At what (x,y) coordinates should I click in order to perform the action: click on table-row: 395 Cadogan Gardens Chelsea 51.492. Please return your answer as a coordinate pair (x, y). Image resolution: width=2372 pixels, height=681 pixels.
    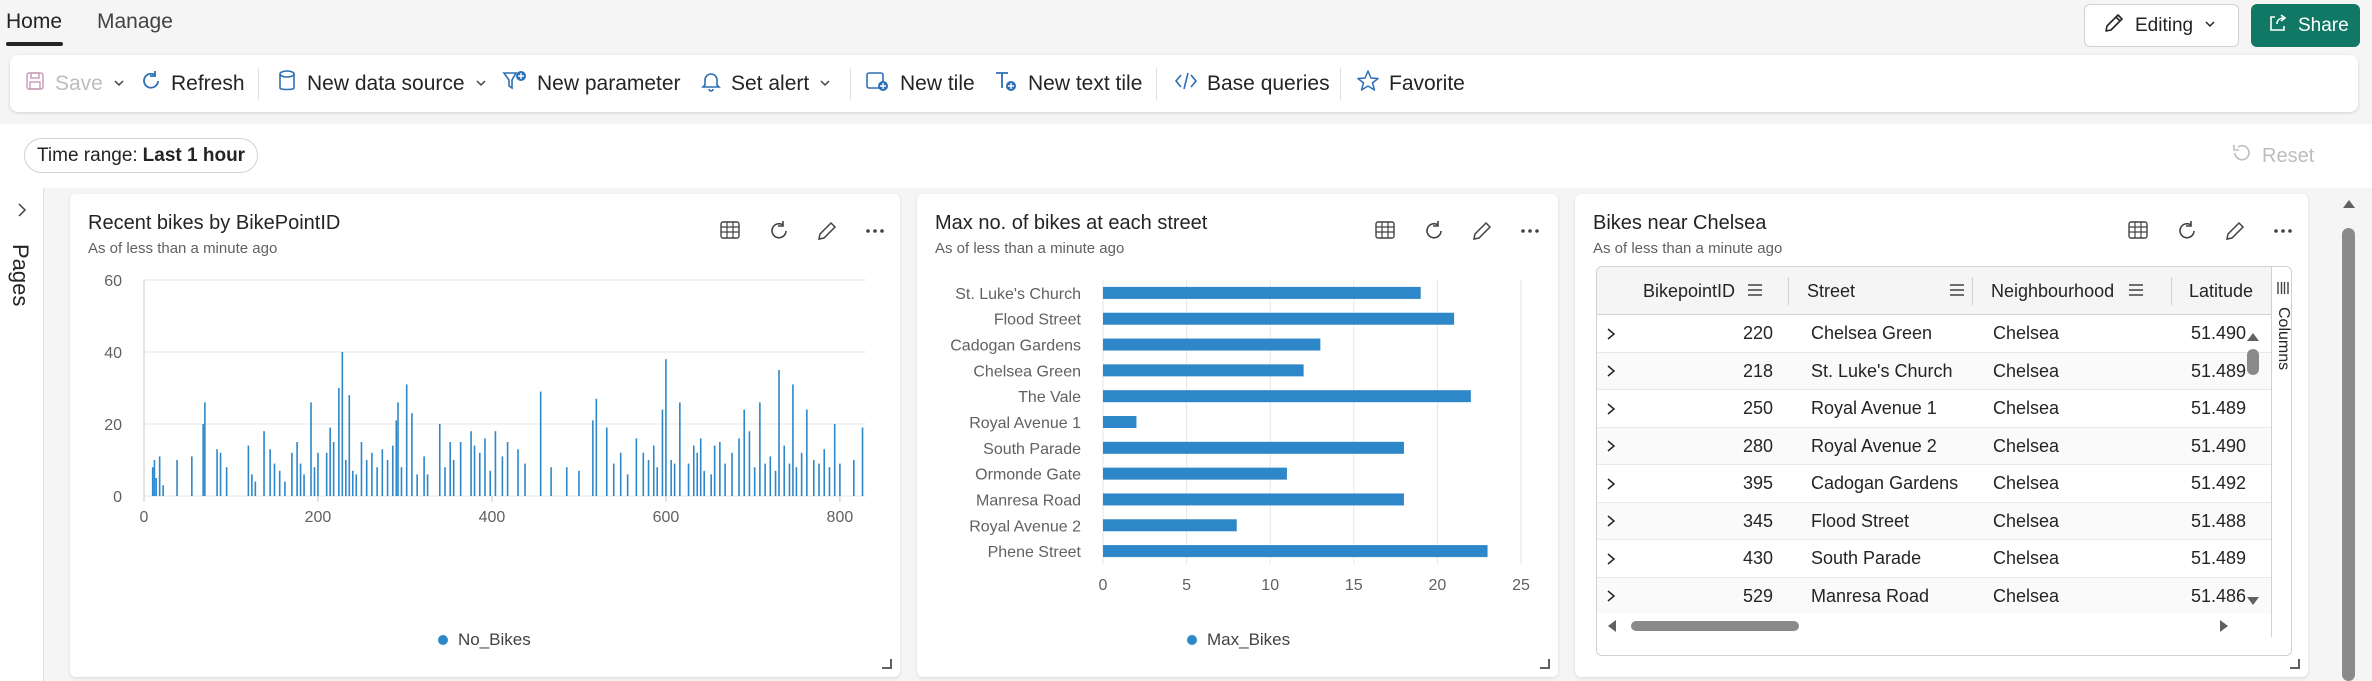
    Looking at the image, I should click on (1934, 484).